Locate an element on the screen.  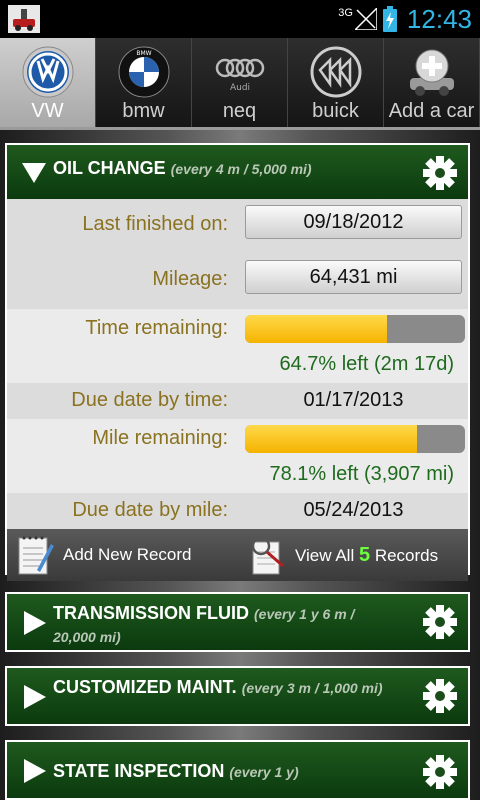
audi-logo-icon: Audi is located at coordinates (239, 75).